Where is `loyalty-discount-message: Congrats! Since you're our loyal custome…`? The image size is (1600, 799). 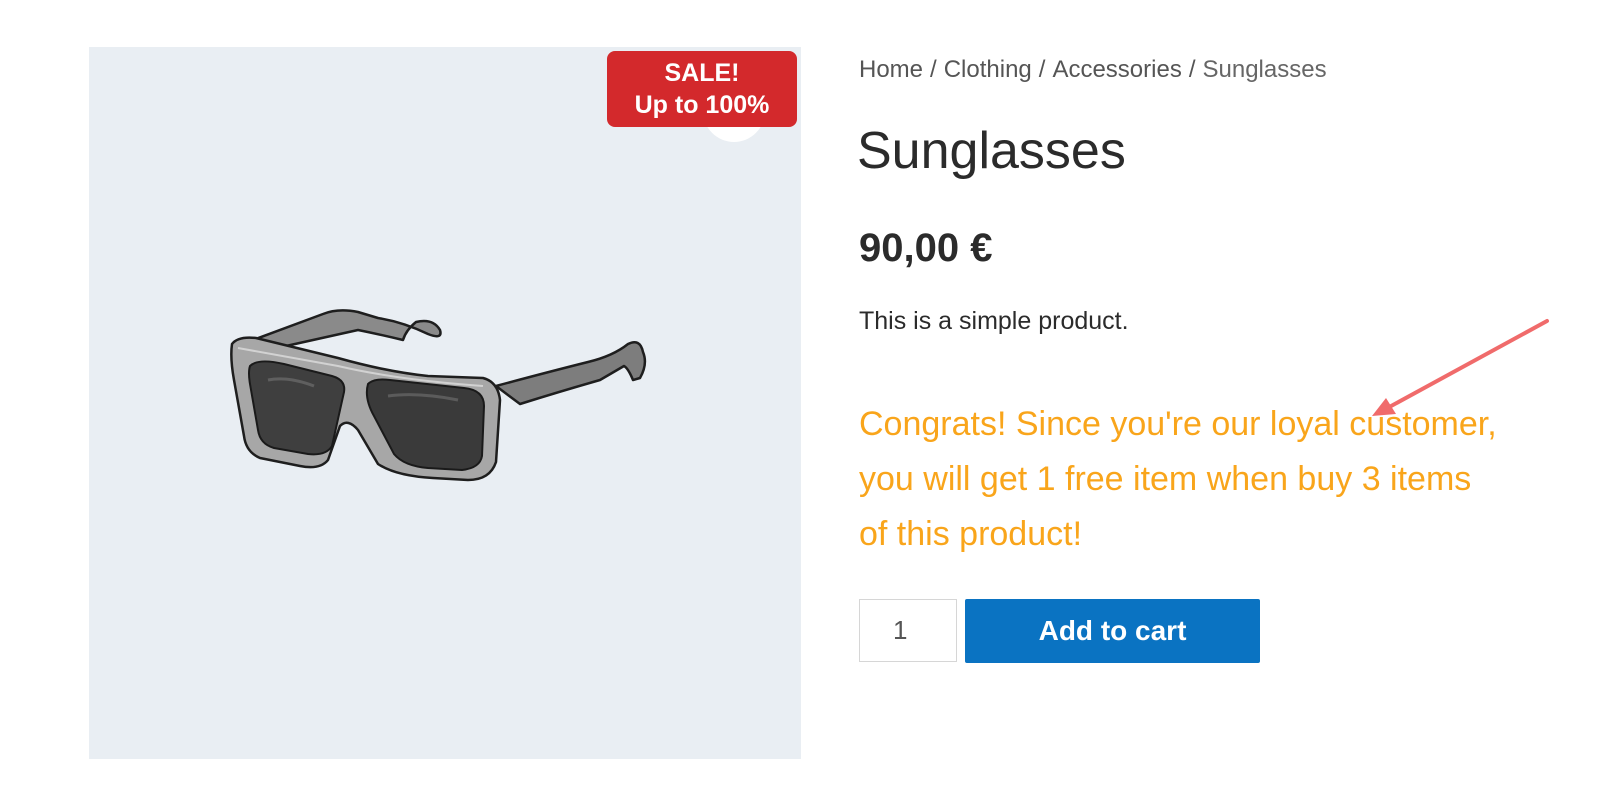 loyalty-discount-message: Congrats! Since you're our loyal custome… is located at coordinates (1178, 479).